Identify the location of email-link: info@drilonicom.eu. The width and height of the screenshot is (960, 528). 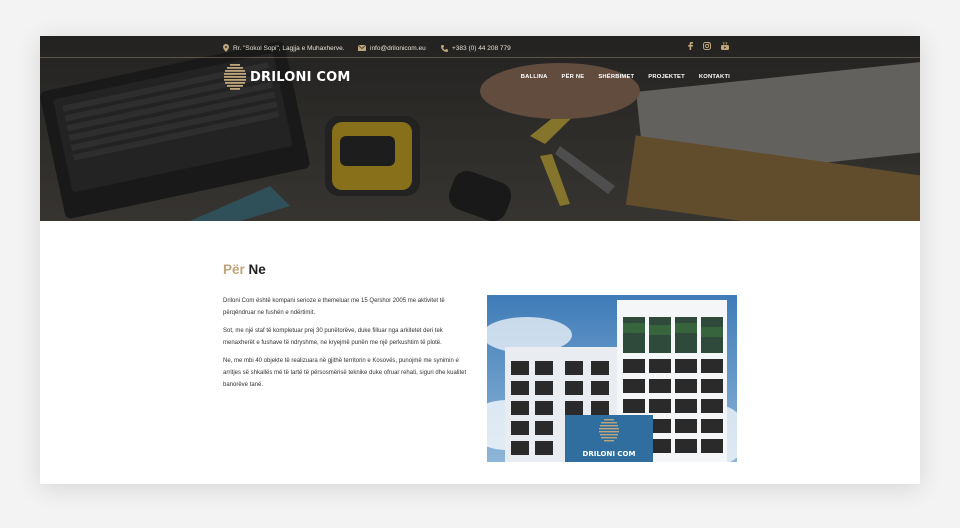
(398, 48).